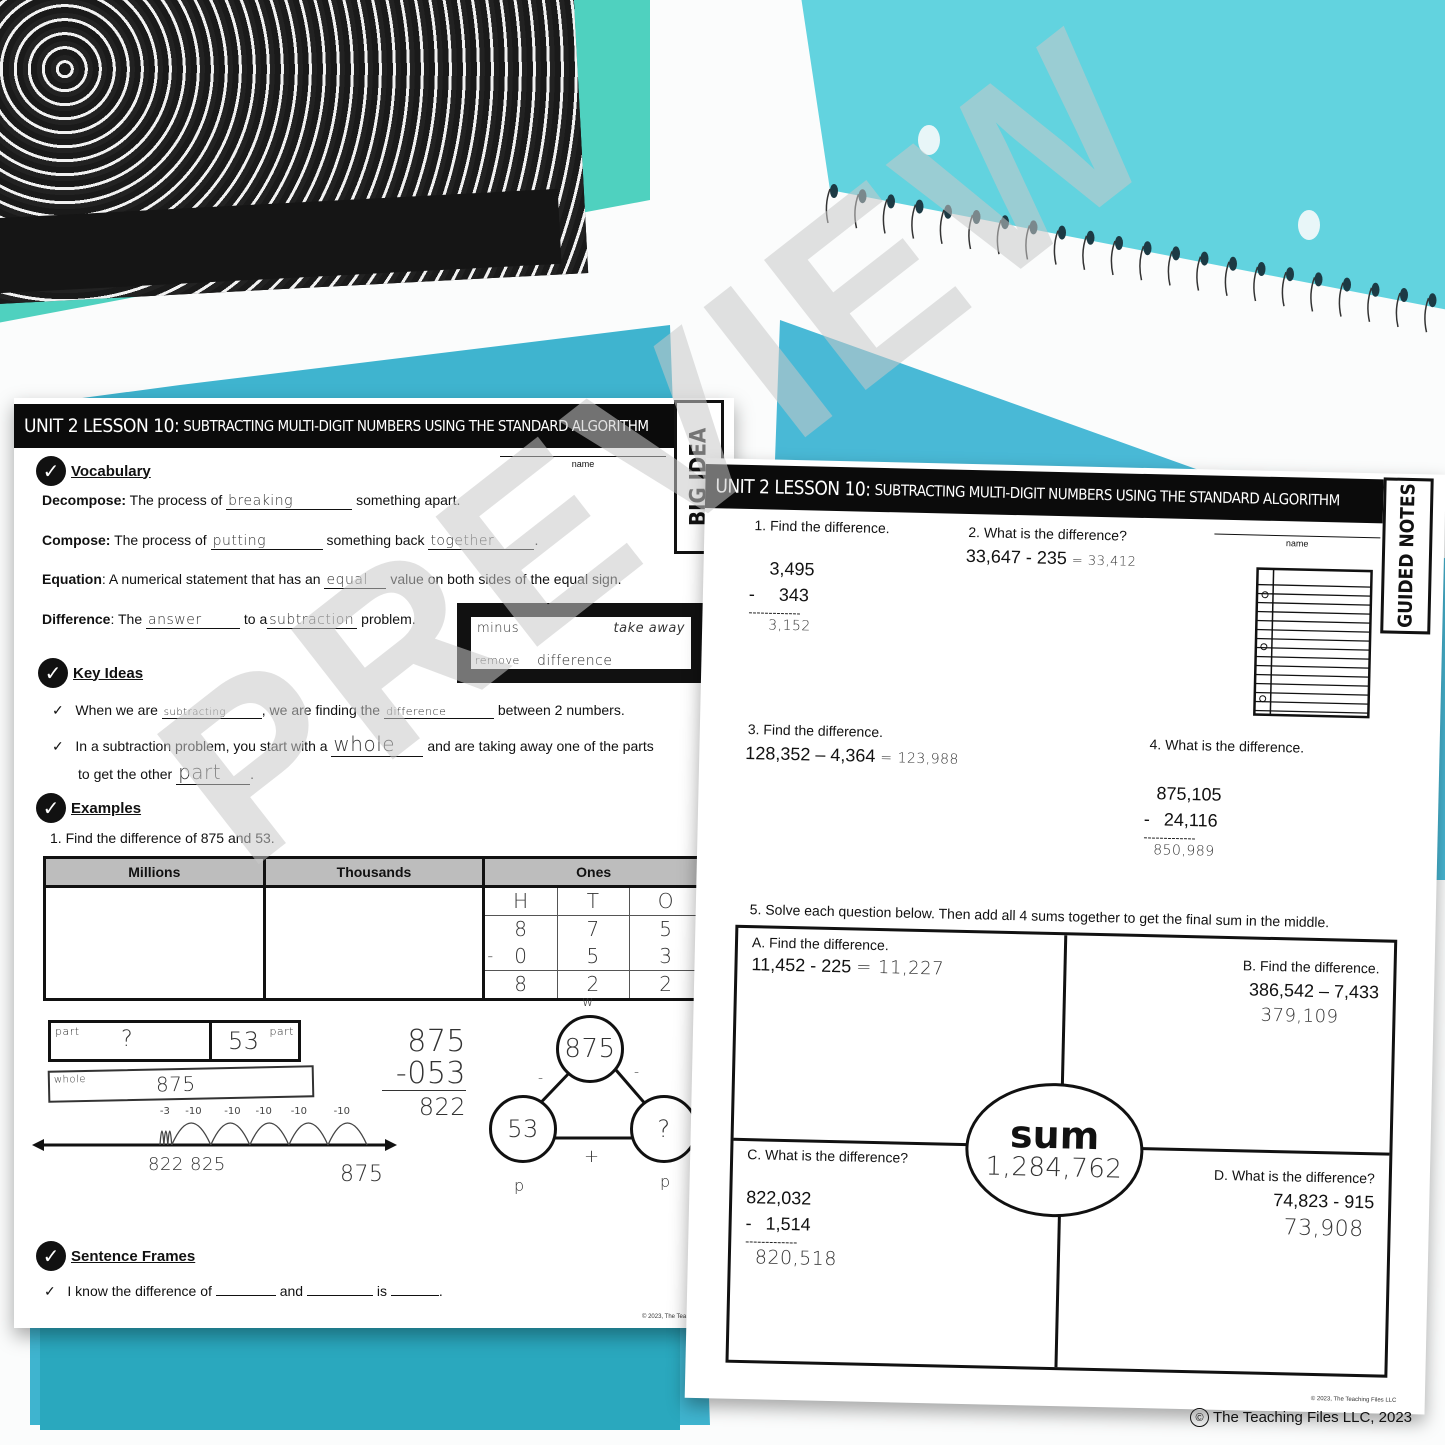 The image size is (1445, 1445). What do you see at coordinates (1311, 967) in the screenshot?
I see `q5b-prompt: B. Find the difference.` at bounding box center [1311, 967].